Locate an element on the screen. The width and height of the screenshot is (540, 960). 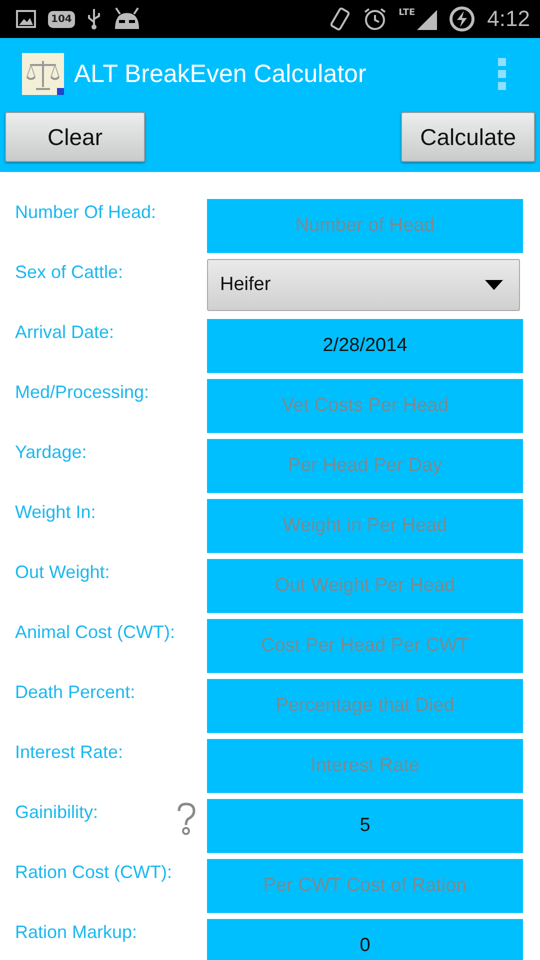
scales-icon is located at coordinates (43, 74).